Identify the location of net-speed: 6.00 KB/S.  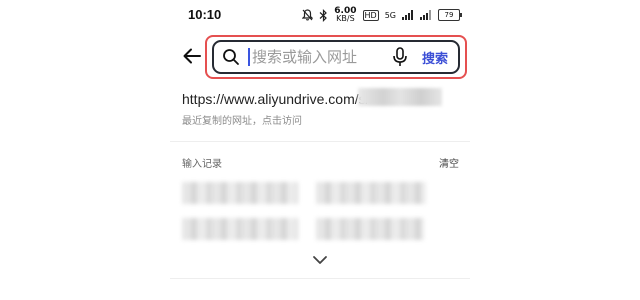
(345, 15).